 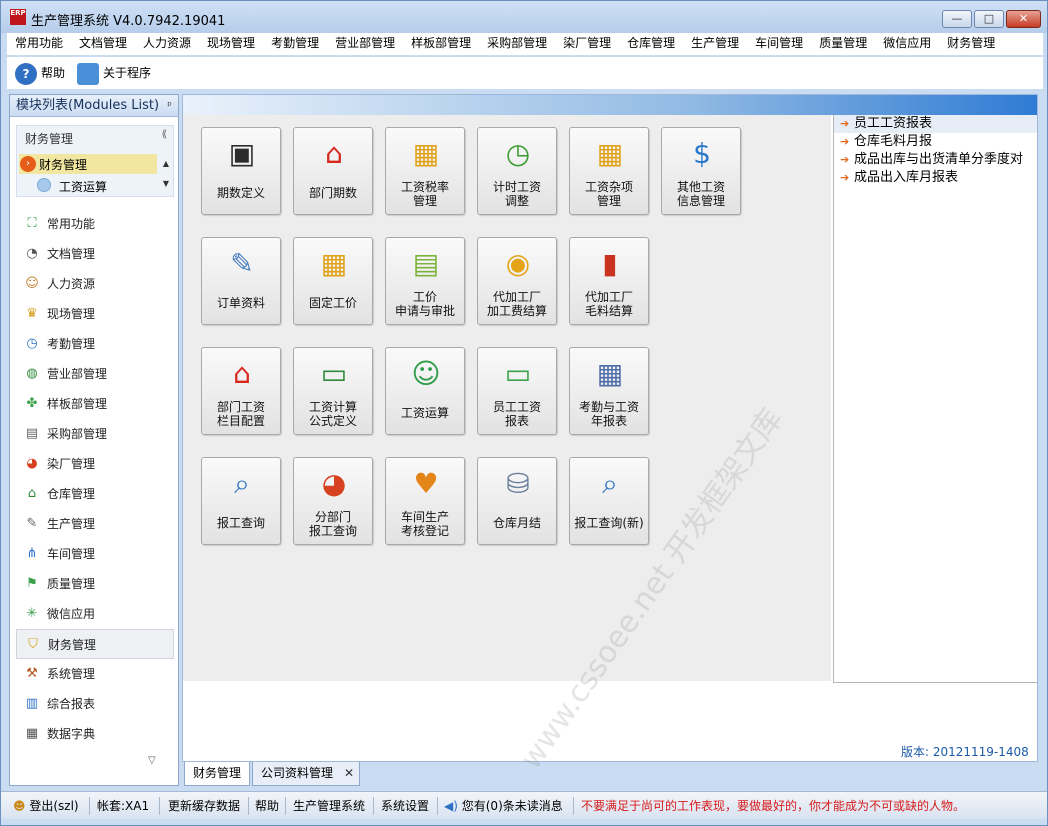 I want to click on help-button: ? 帮助, so click(x=40, y=73).